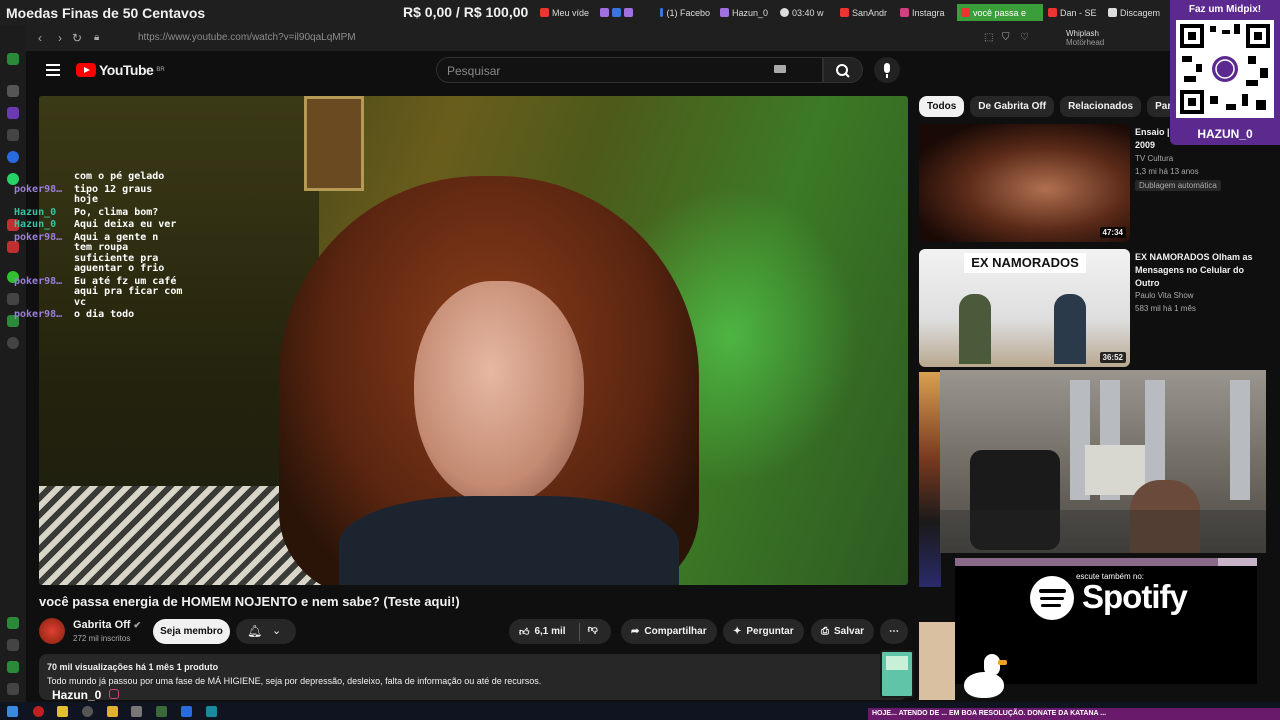 The width and height of the screenshot is (1280, 720). I want to click on browser-tab: 03:40 w, so click(805, 12).